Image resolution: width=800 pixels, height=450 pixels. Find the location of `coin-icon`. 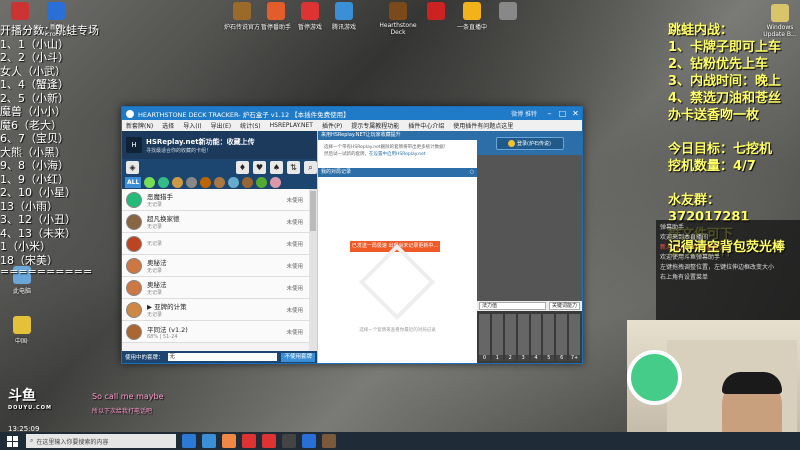

coin-icon is located at coordinates (512, 143).